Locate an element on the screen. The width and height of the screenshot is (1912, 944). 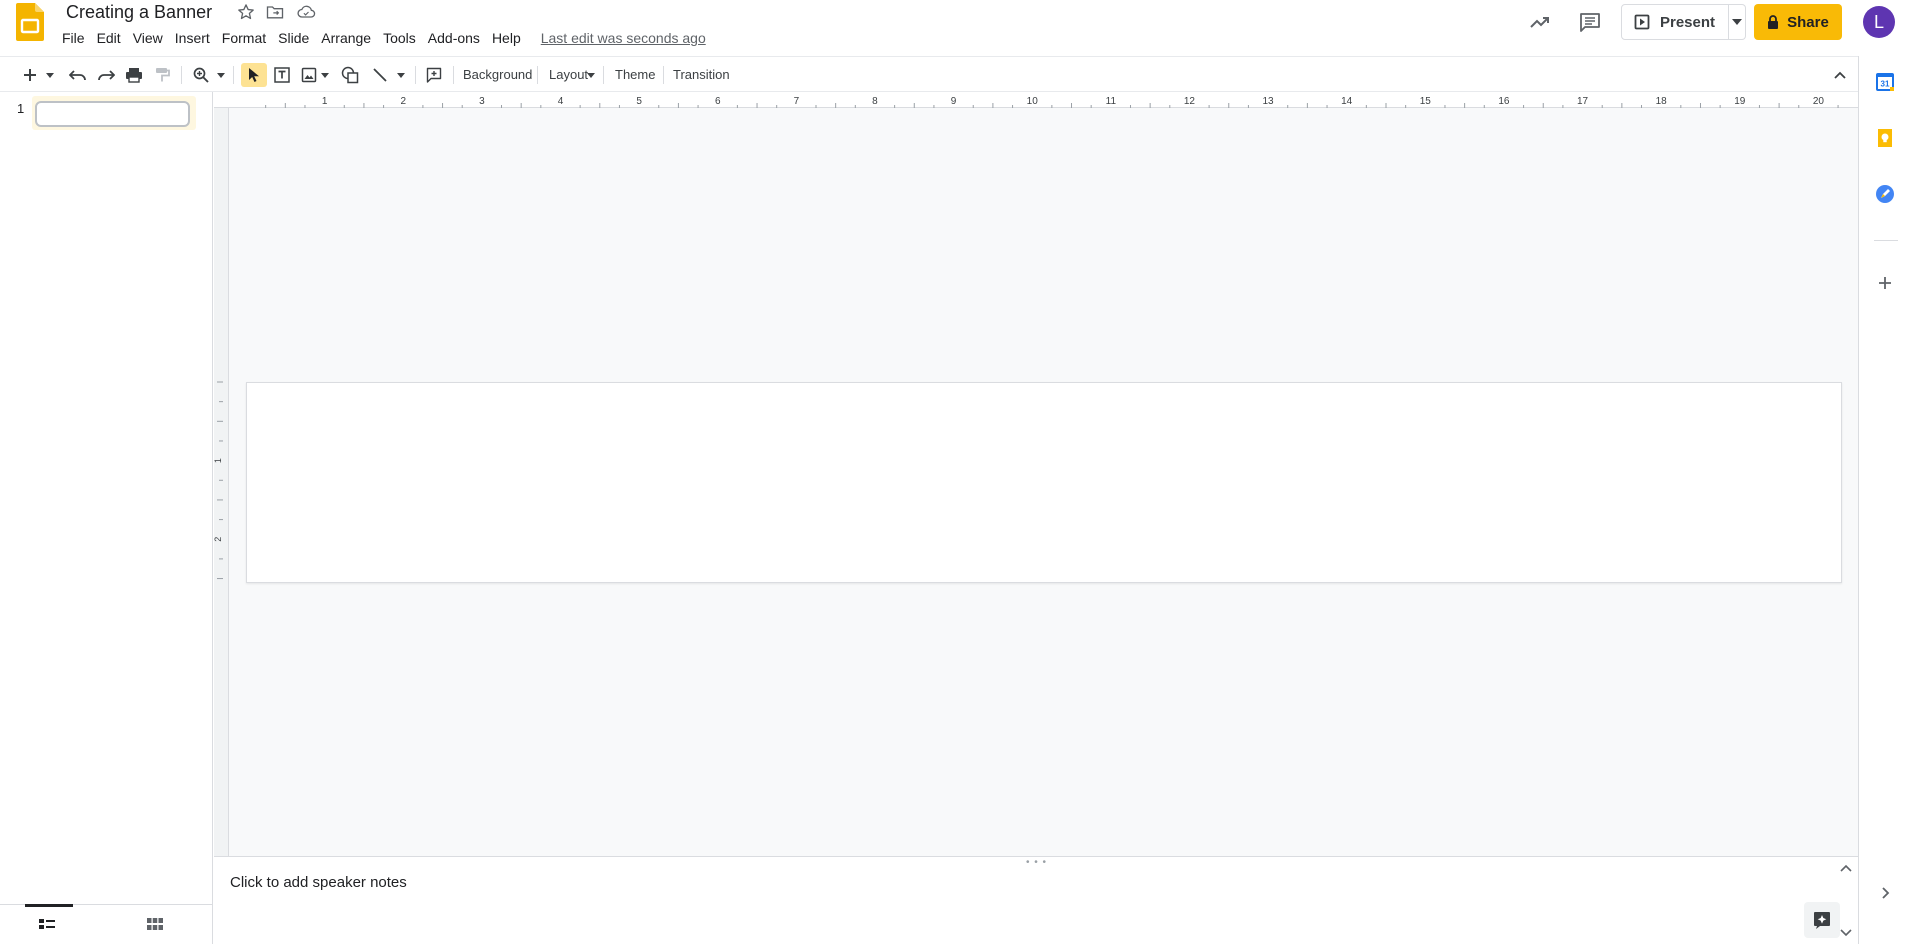
ruler-label: 15 is located at coordinates (1426, 101).